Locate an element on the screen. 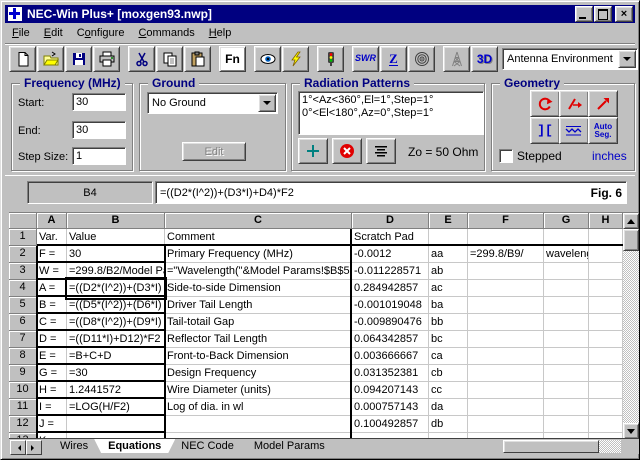  grid-corner is located at coordinates (23, 221).